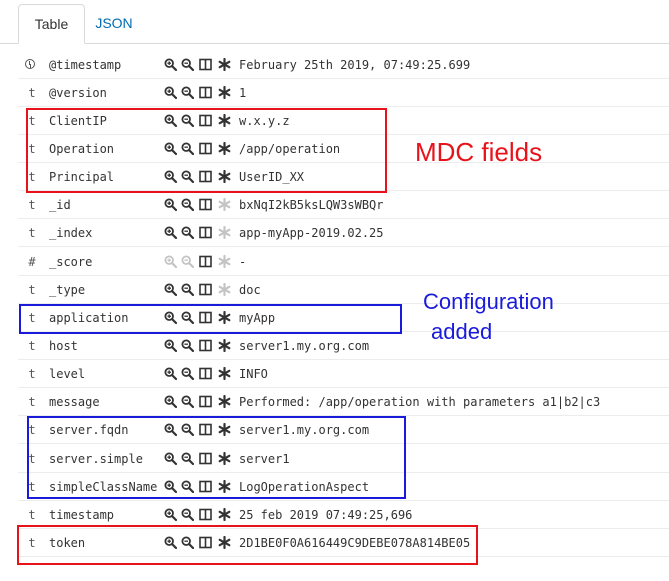 The height and width of the screenshot is (581, 669). Describe the element at coordinates (51, 24) in the screenshot. I see `tab-table: Table` at that location.